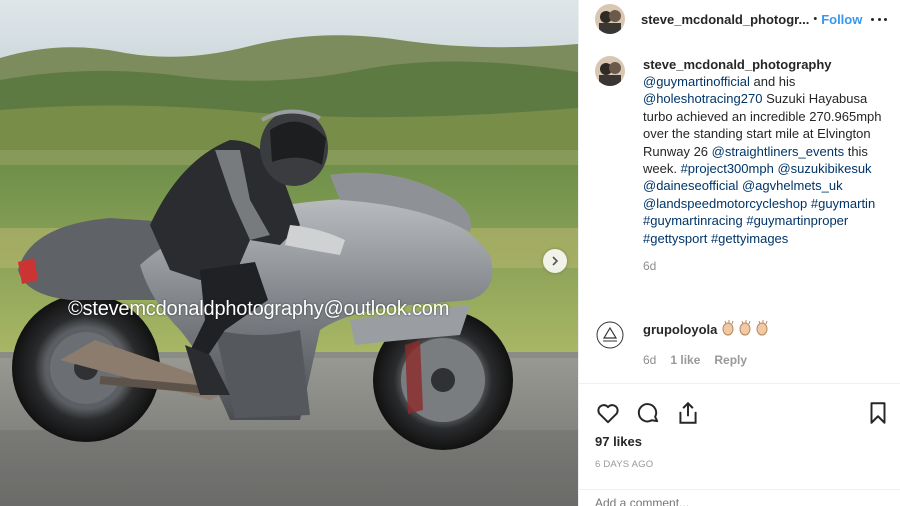 This screenshot has height=506, width=900. What do you see at coordinates (772, 81) in the screenshot?
I see `caption-text-run: and his` at bounding box center [772, 81].